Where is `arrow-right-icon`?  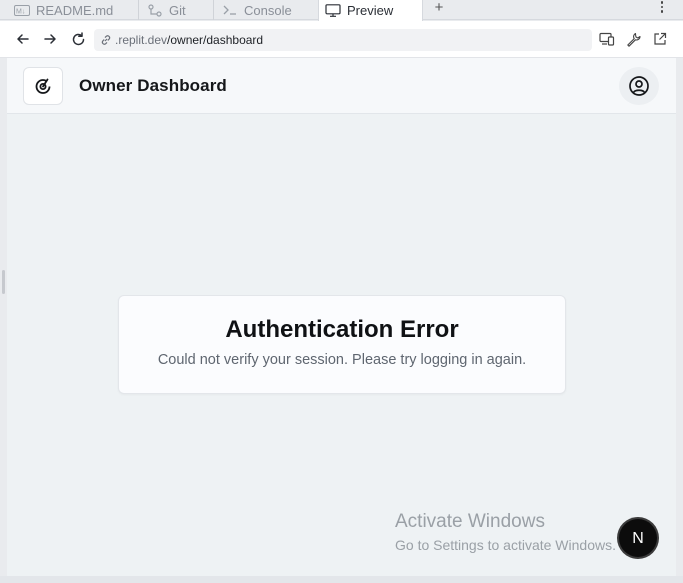
arrow-right-icon is located at coordinates (50, 39).